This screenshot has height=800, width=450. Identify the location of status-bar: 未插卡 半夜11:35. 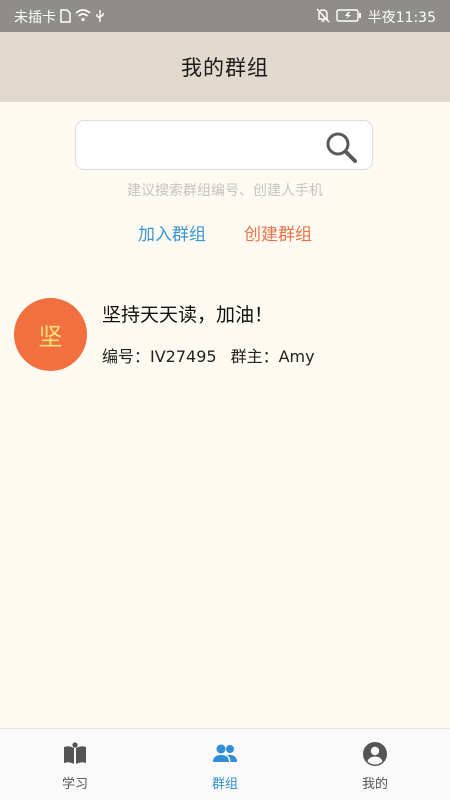
(225, 16).